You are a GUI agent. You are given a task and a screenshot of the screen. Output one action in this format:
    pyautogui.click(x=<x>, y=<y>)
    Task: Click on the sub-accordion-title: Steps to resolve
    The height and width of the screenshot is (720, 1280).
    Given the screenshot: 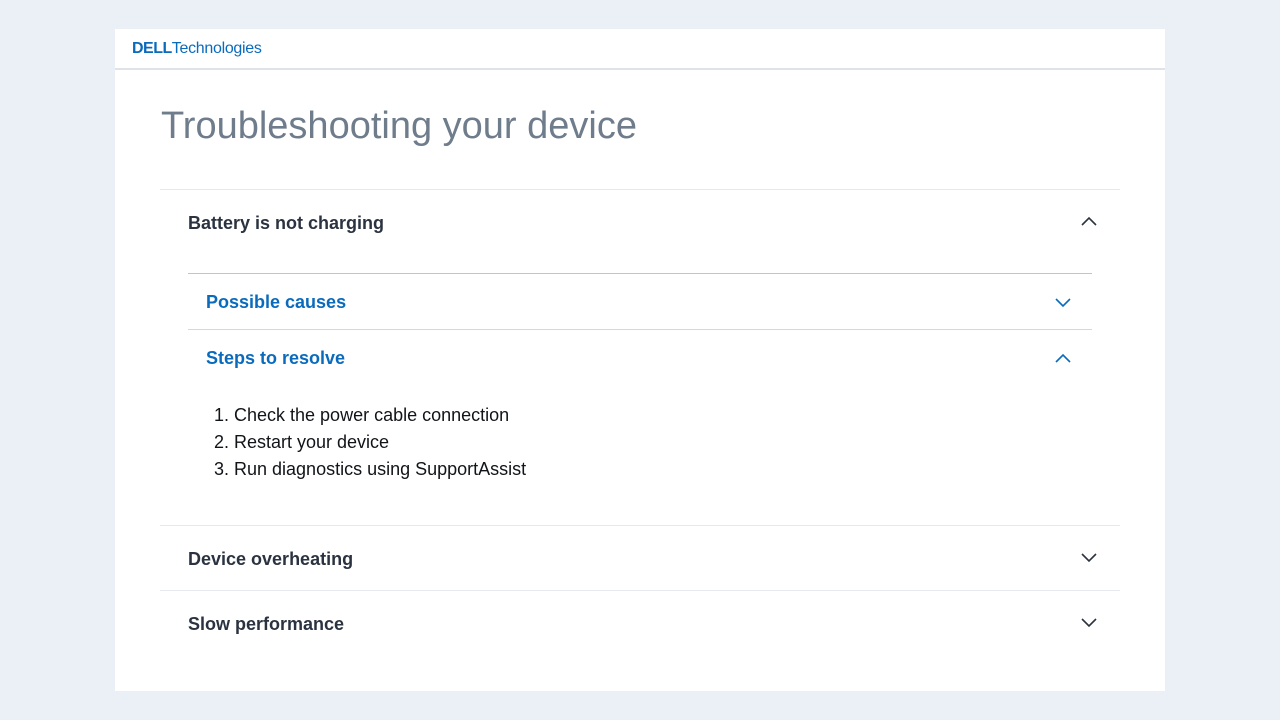 What is the action you would take?
    pyautogui.click(x=276, y=358)
    